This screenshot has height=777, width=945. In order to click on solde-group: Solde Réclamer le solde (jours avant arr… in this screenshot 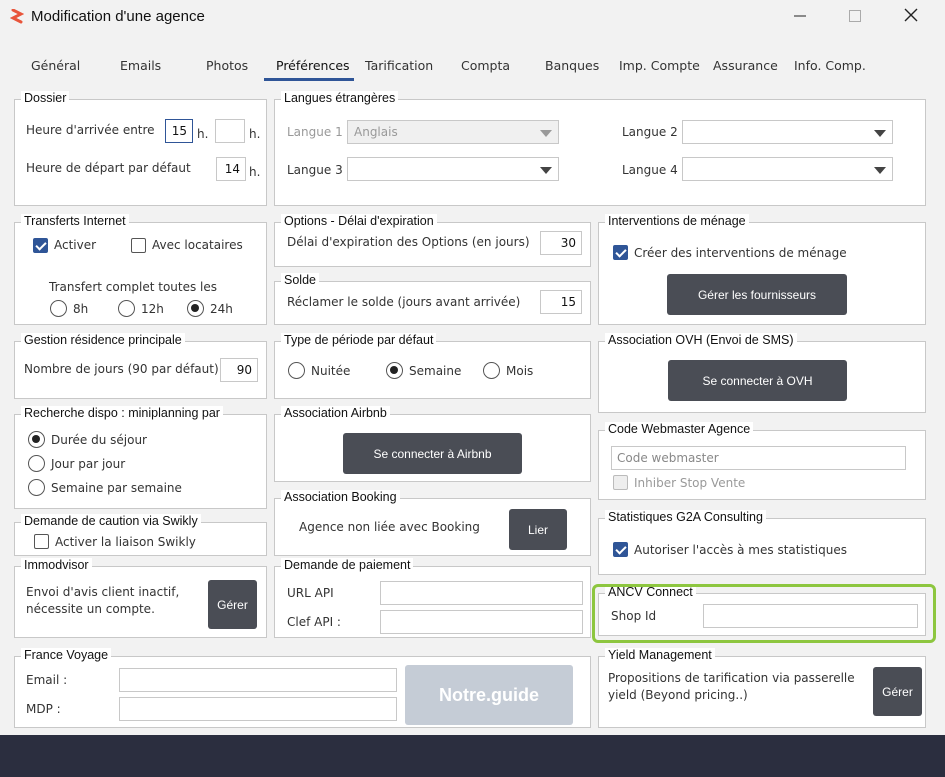, I will do `click(432, 299)`.